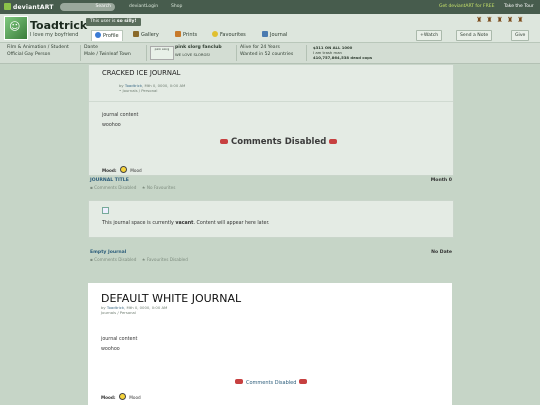 This screenshot has width=540, height=405. I want to click on group-sub: WE LOVE SLORGS!, so click(193, 54).